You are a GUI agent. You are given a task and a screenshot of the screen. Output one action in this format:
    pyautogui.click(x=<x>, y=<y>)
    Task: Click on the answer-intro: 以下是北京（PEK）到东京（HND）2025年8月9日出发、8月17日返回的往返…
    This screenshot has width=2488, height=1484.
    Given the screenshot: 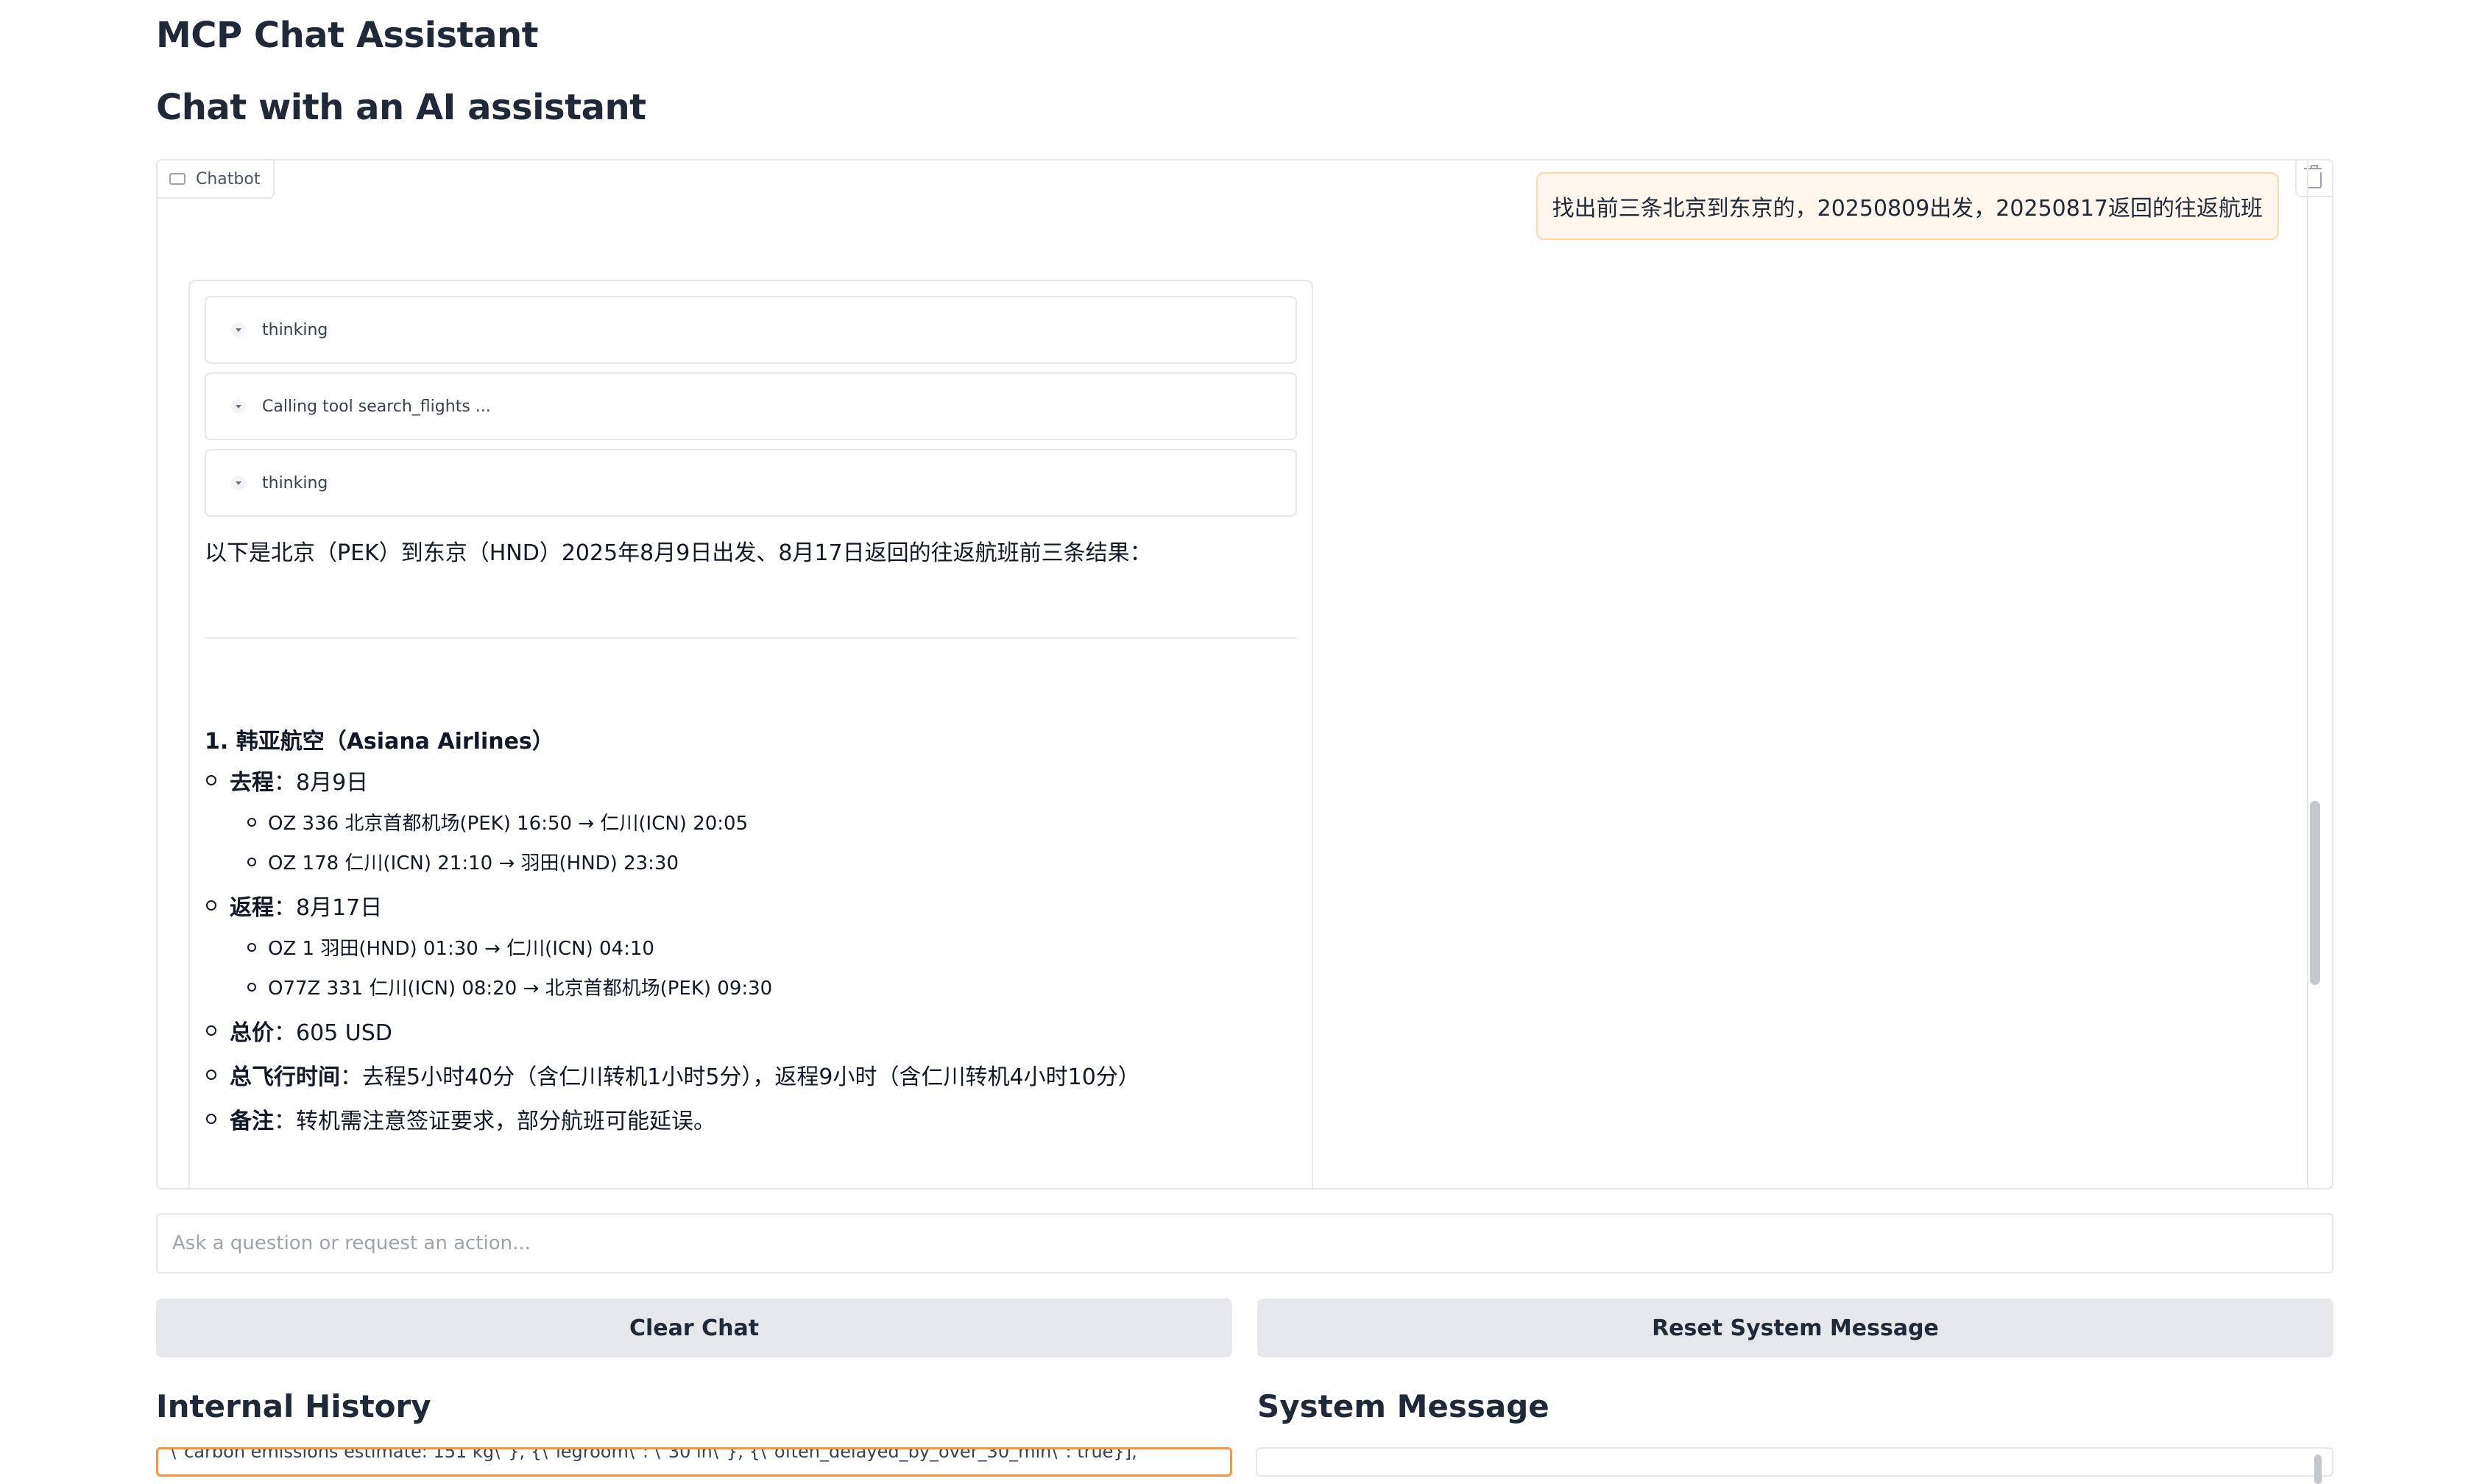 What is the action you would take?
    pyautogui.click(x=679, y=553)
    